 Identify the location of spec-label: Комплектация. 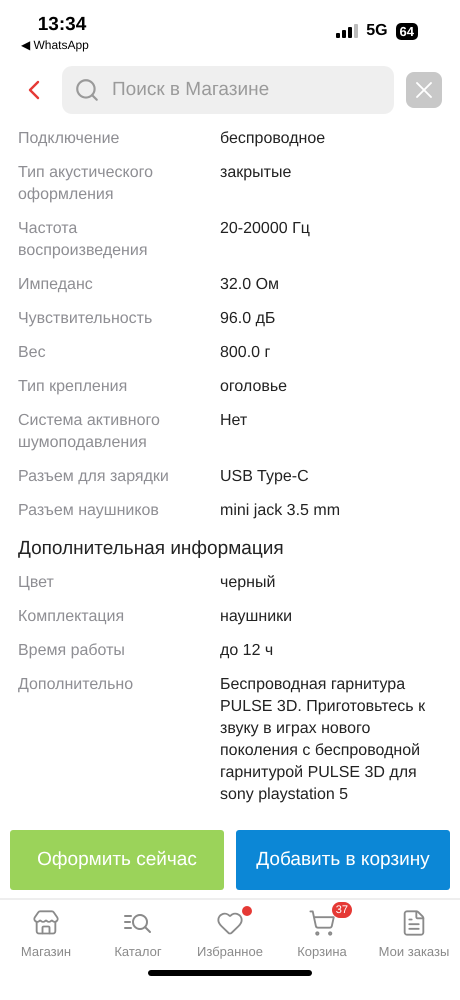
(72, 617).